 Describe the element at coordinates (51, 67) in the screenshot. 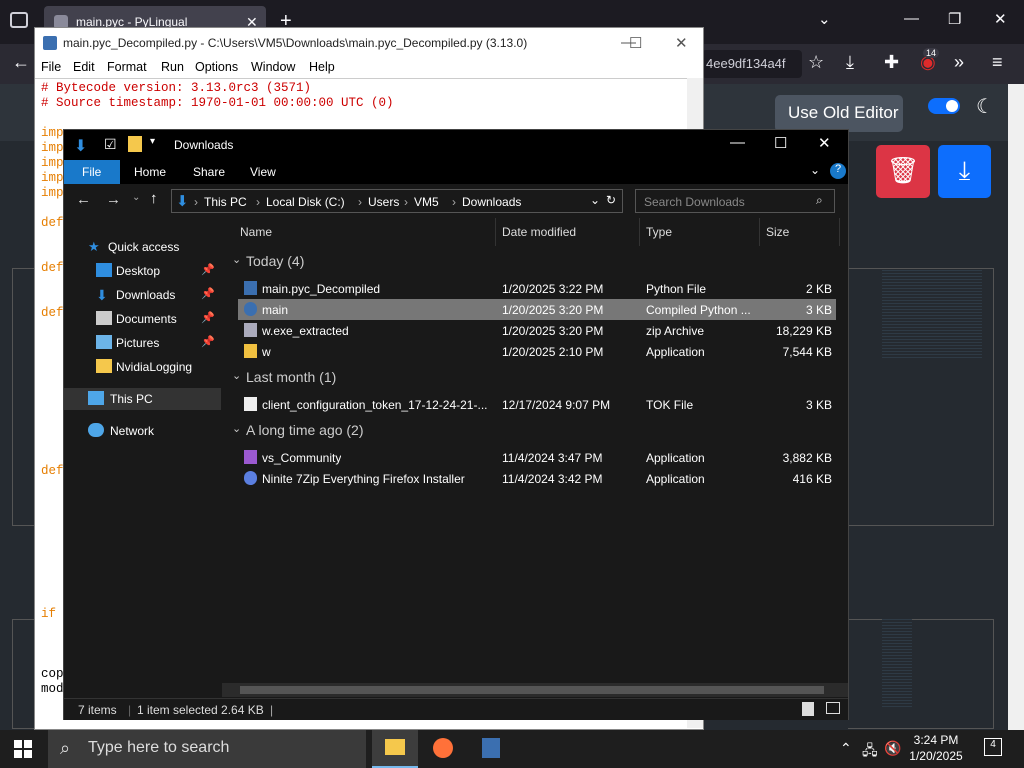

I see `menu-file: File` at that location.